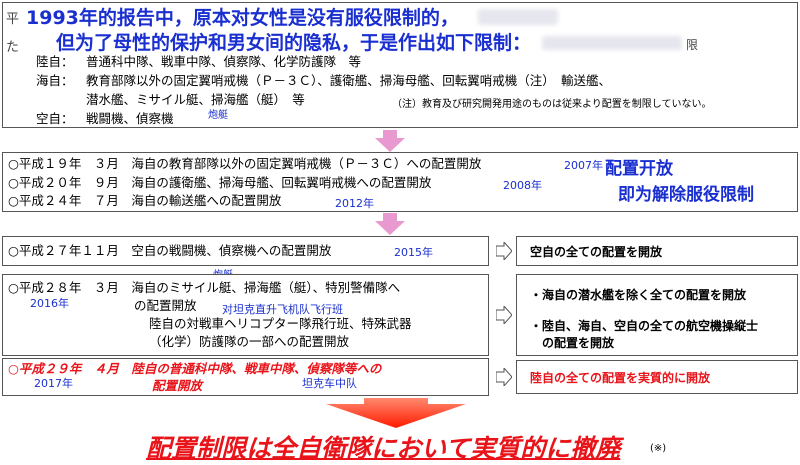  What do you see at coordinates (55, 61) in the screenshot?
I see `restriction-army-branch: 陸自：` at bounding box center [55, 61].